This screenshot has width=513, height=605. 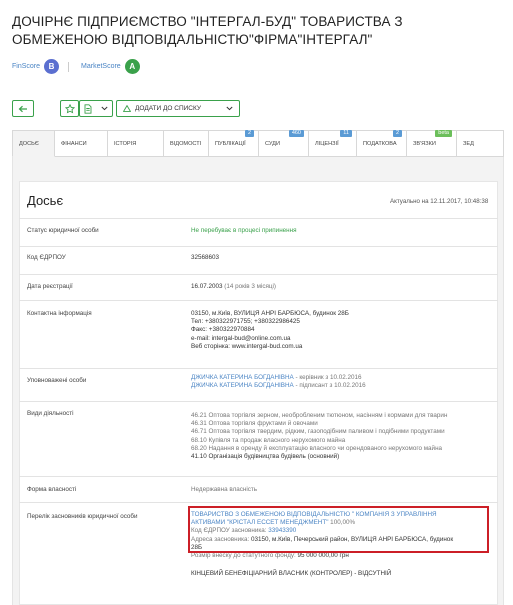 I want to click on updated-timestamp: Актуально на 12.11.2017, 10:48:38, so click(x=439, y=201).